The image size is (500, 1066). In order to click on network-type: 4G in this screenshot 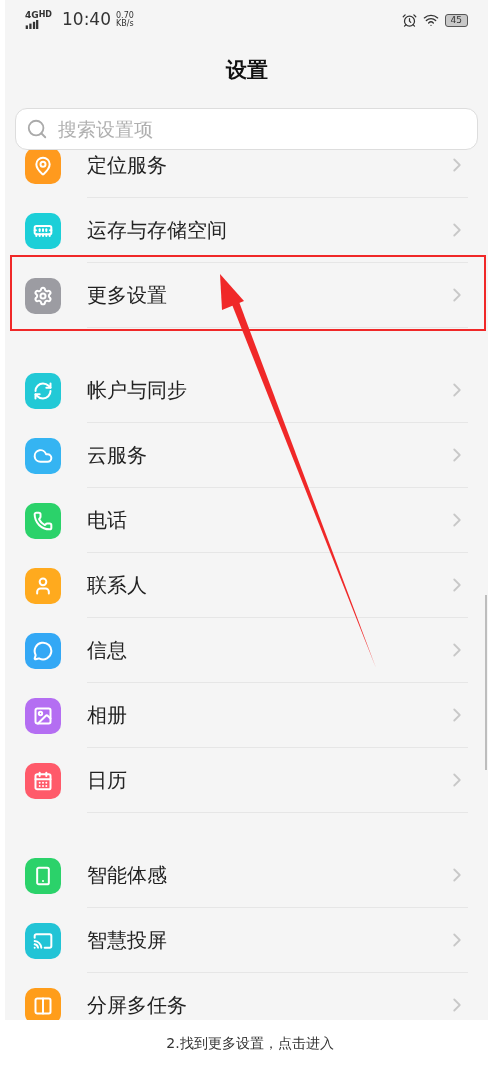, I will do `click(32, 15)`.